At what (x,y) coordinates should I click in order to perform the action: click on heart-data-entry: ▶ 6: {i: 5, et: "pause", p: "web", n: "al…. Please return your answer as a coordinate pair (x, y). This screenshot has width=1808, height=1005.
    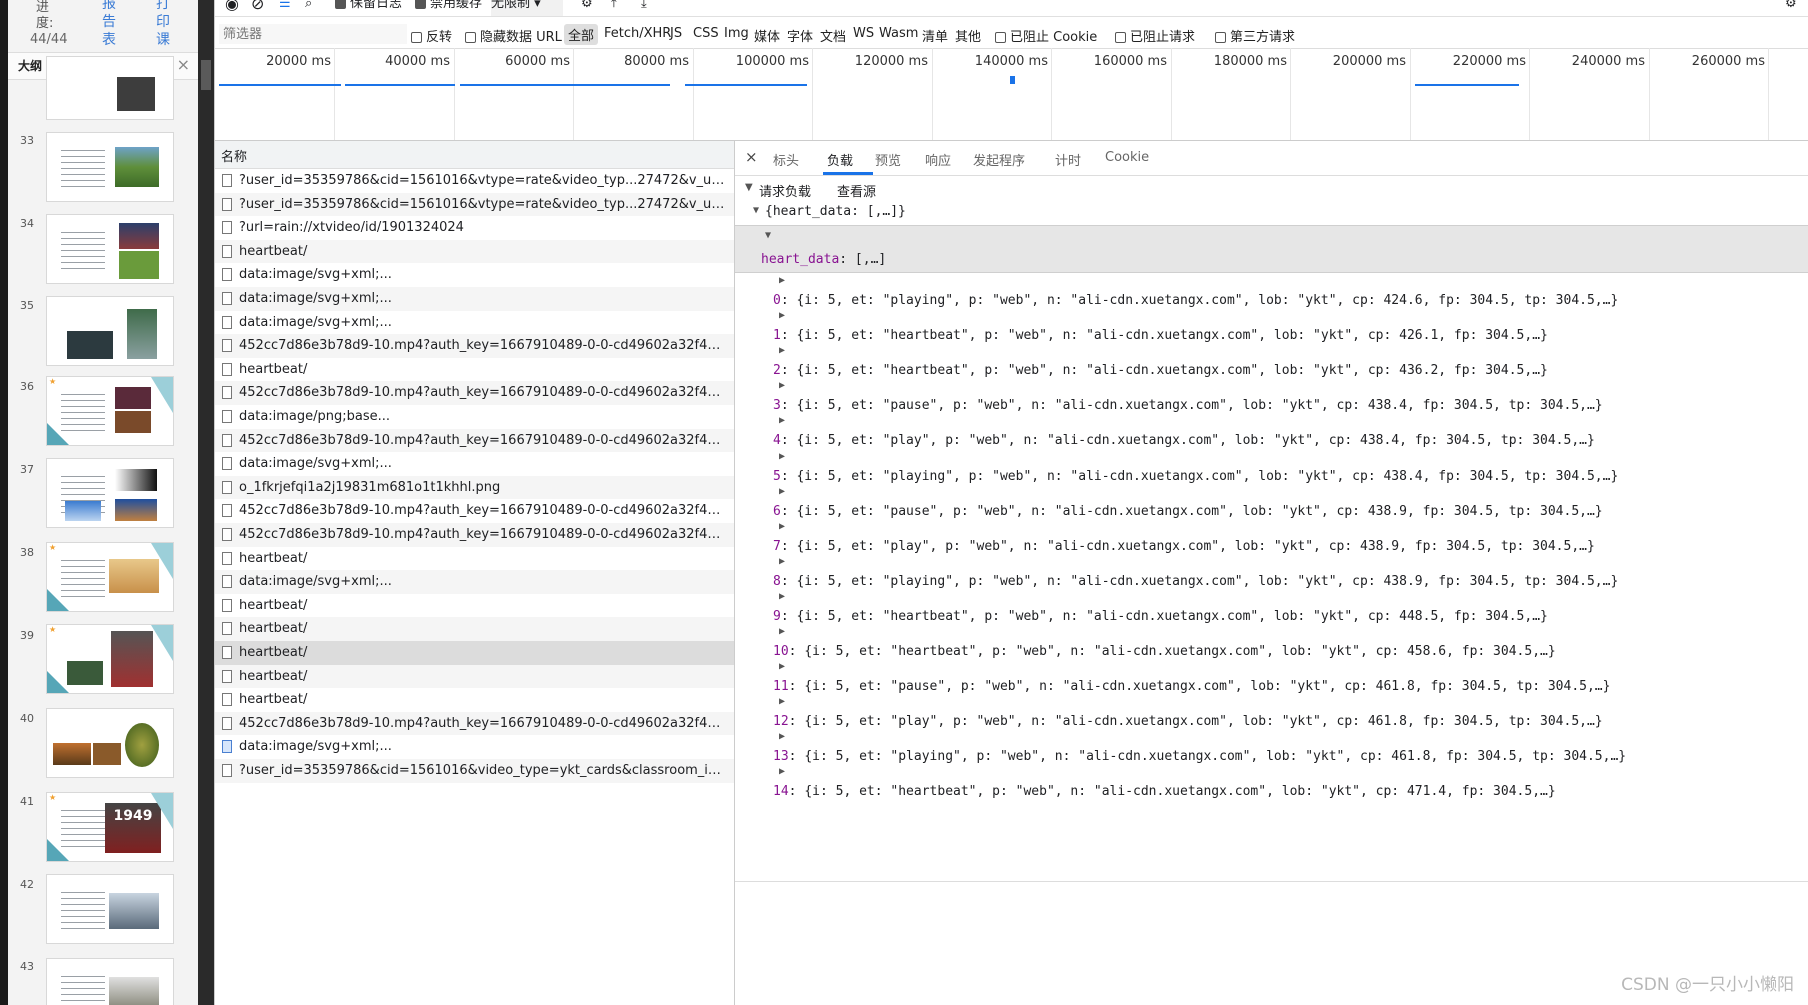
    Looking at the image, I should click on (1271, 506).